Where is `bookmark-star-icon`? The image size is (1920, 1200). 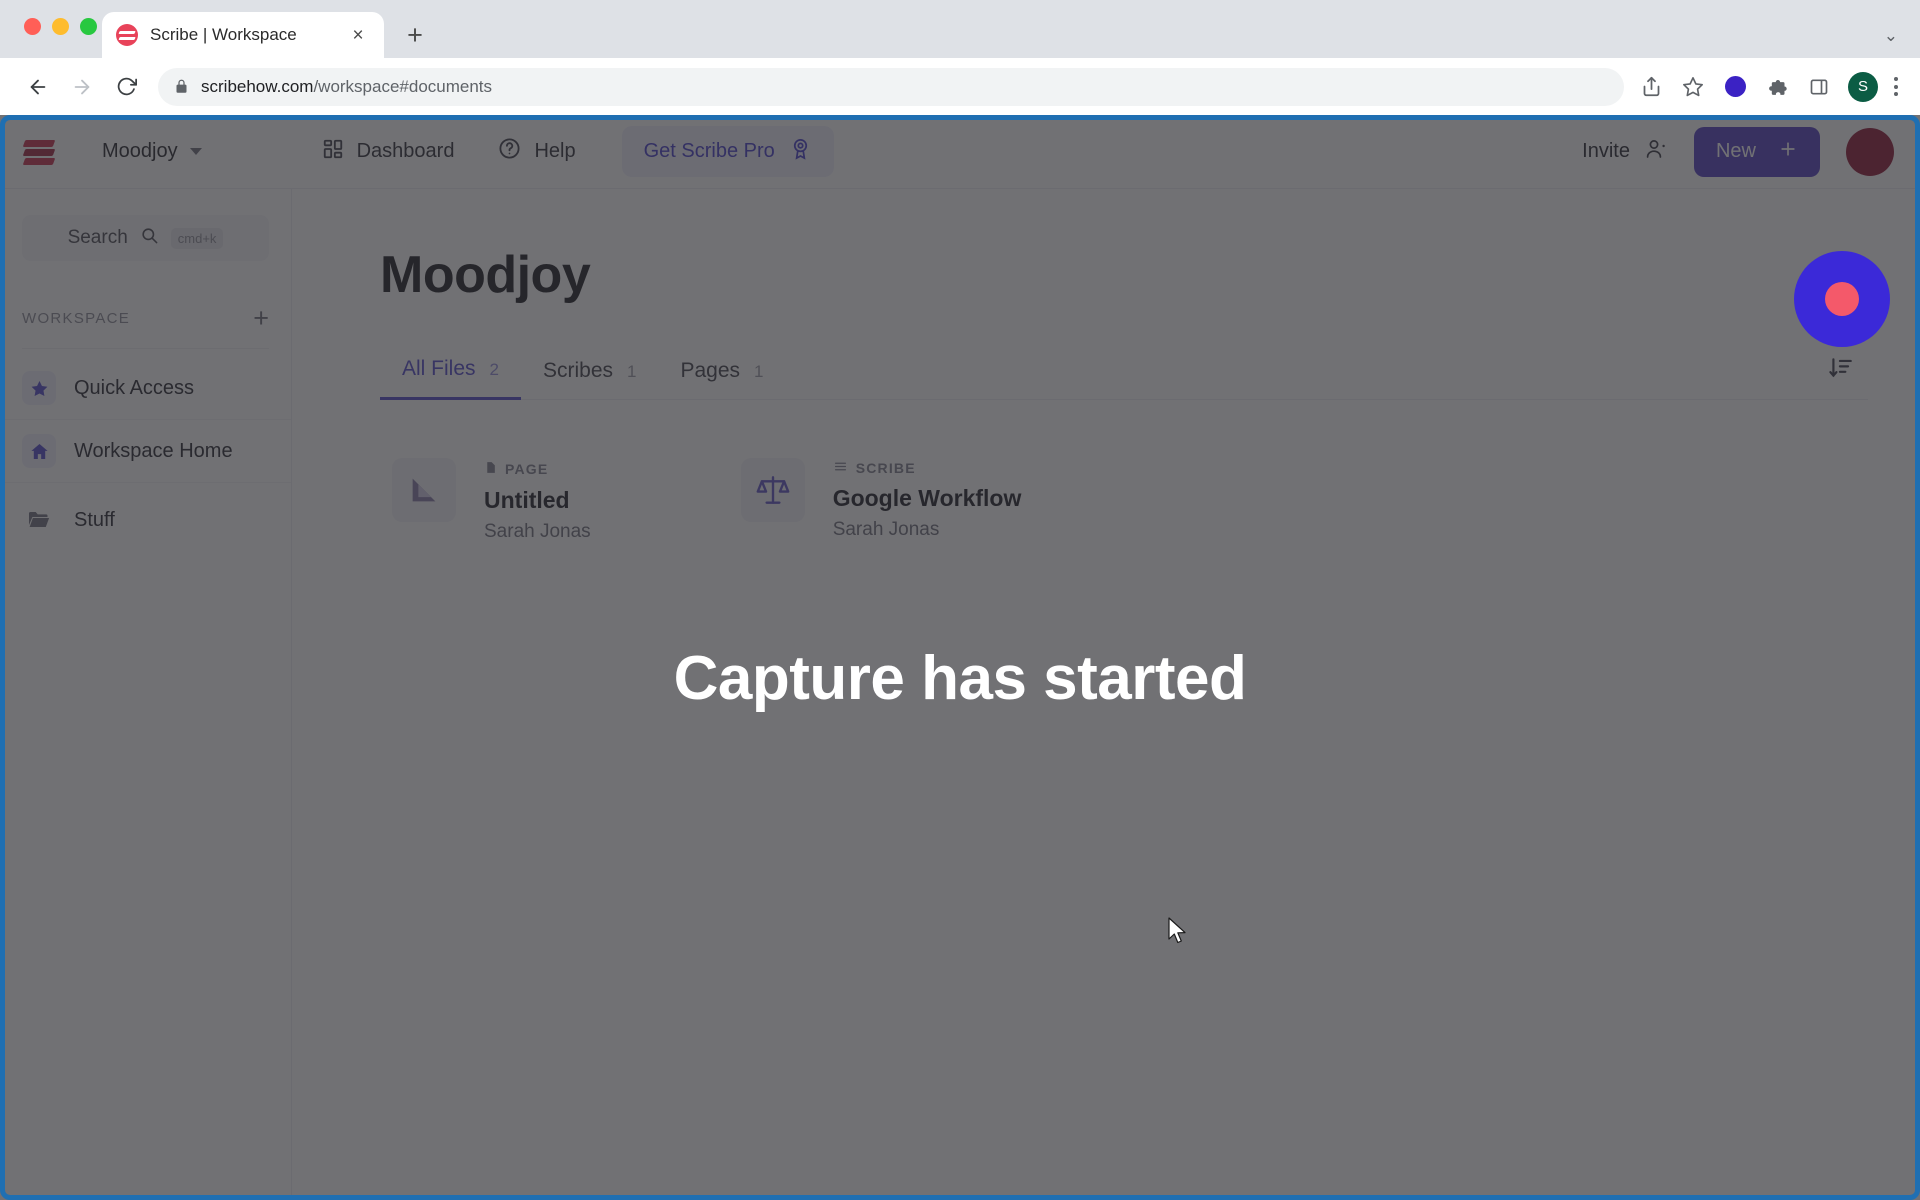 bookmark-star-icon is located at coordinates (1693, 87).